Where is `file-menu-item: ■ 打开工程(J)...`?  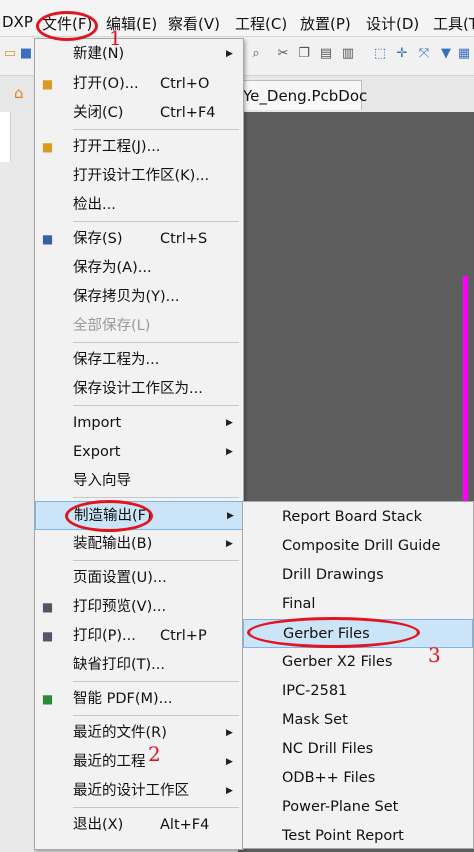 file-menu-item: ■ 打开工程(J)... is located at coordinates (139, 147).